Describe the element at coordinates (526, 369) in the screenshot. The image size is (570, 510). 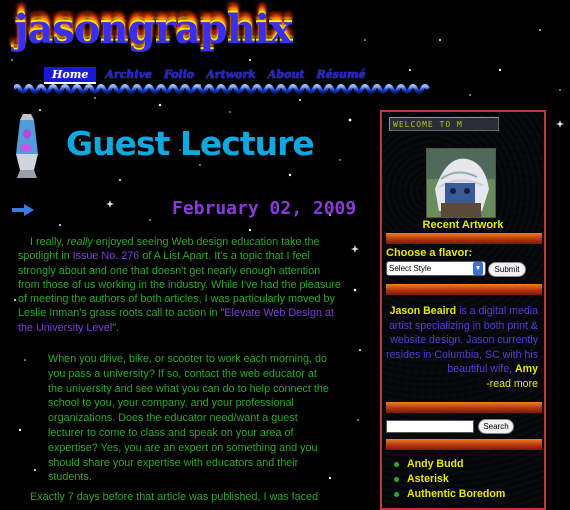
I see `bio-wife-link: Amy` at that location.